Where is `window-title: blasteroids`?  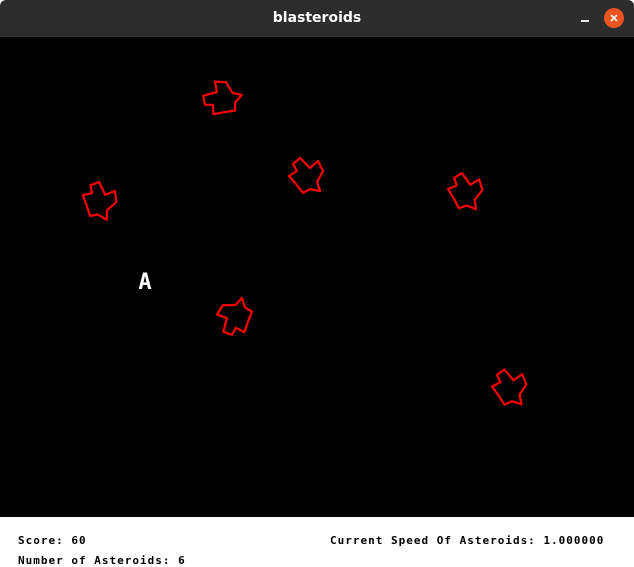 window-title: blasteroids is located at coordinates (317, 18).